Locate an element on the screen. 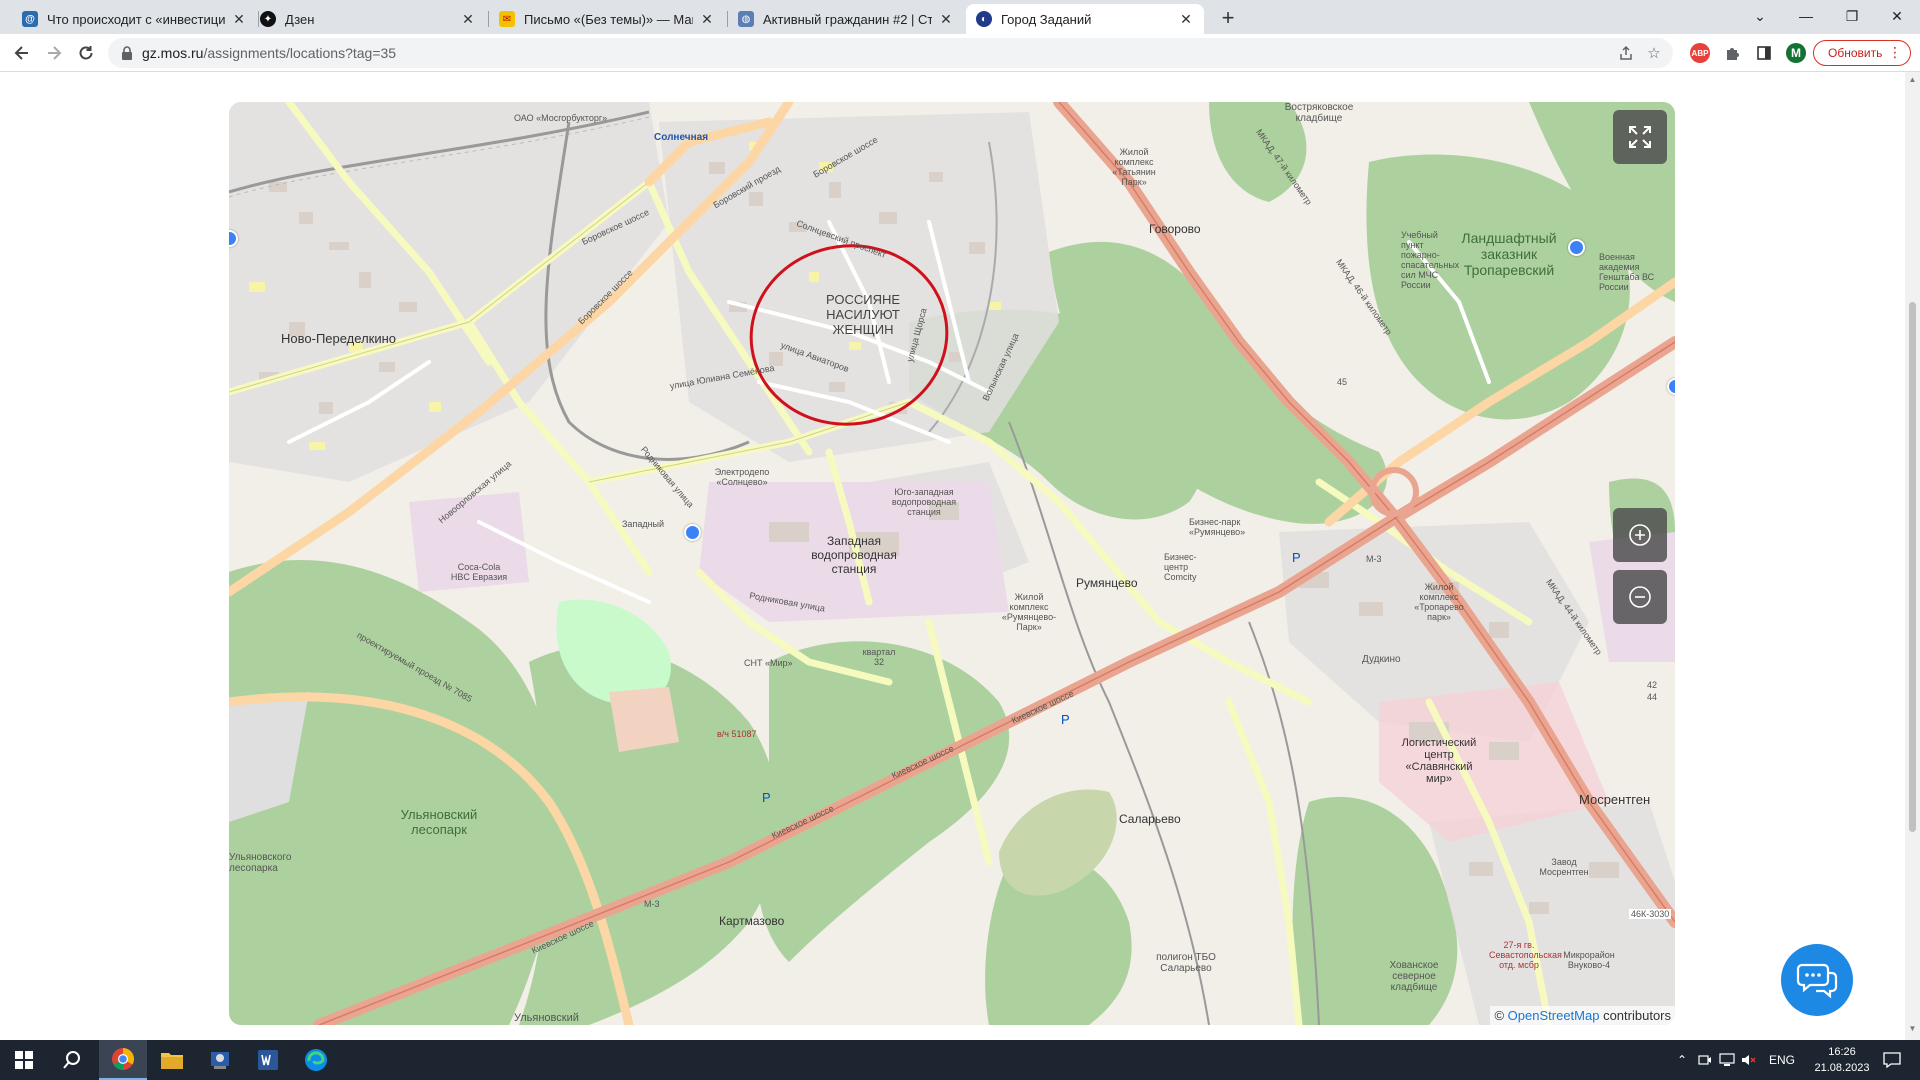  tab-title: Активный гражданин #2 | Стра is located at coordinates (847, 19).